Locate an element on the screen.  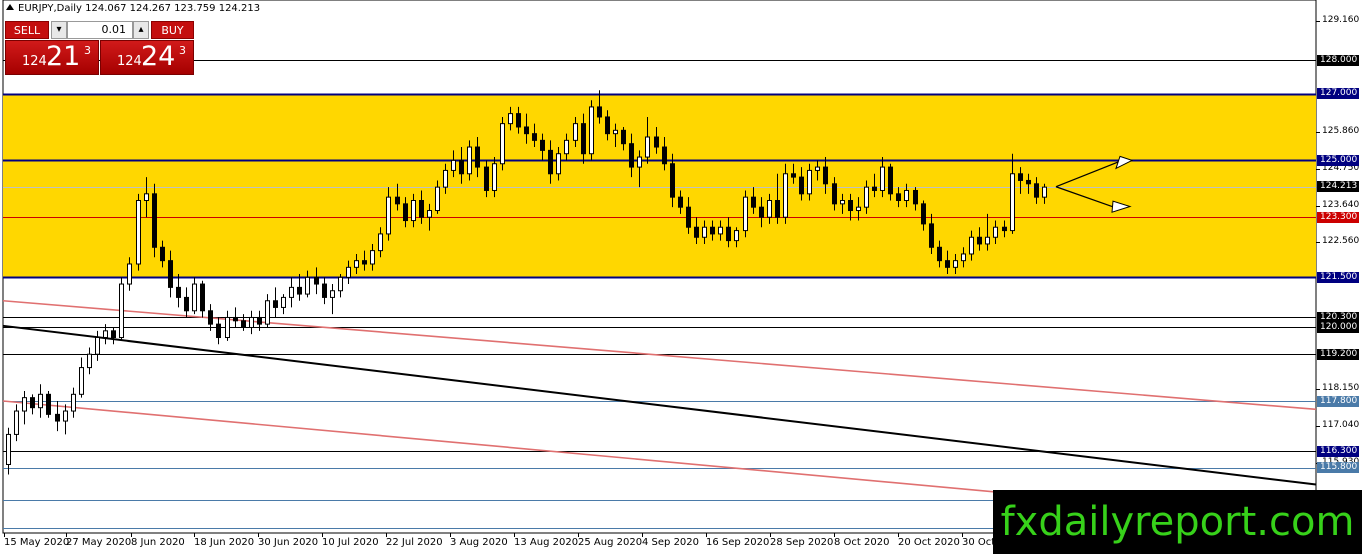
x-tick-label: 27 May 2020 is located at coordinates (99, 542).